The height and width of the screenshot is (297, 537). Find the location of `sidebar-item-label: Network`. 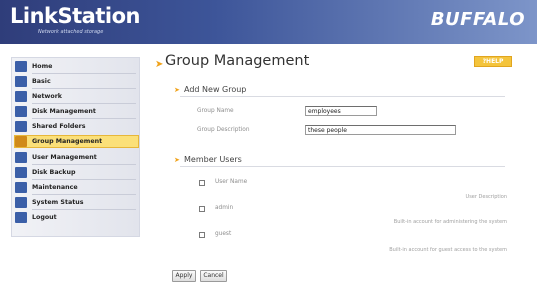

sidebar-item-label: Network is located at coordinates (47, 96).